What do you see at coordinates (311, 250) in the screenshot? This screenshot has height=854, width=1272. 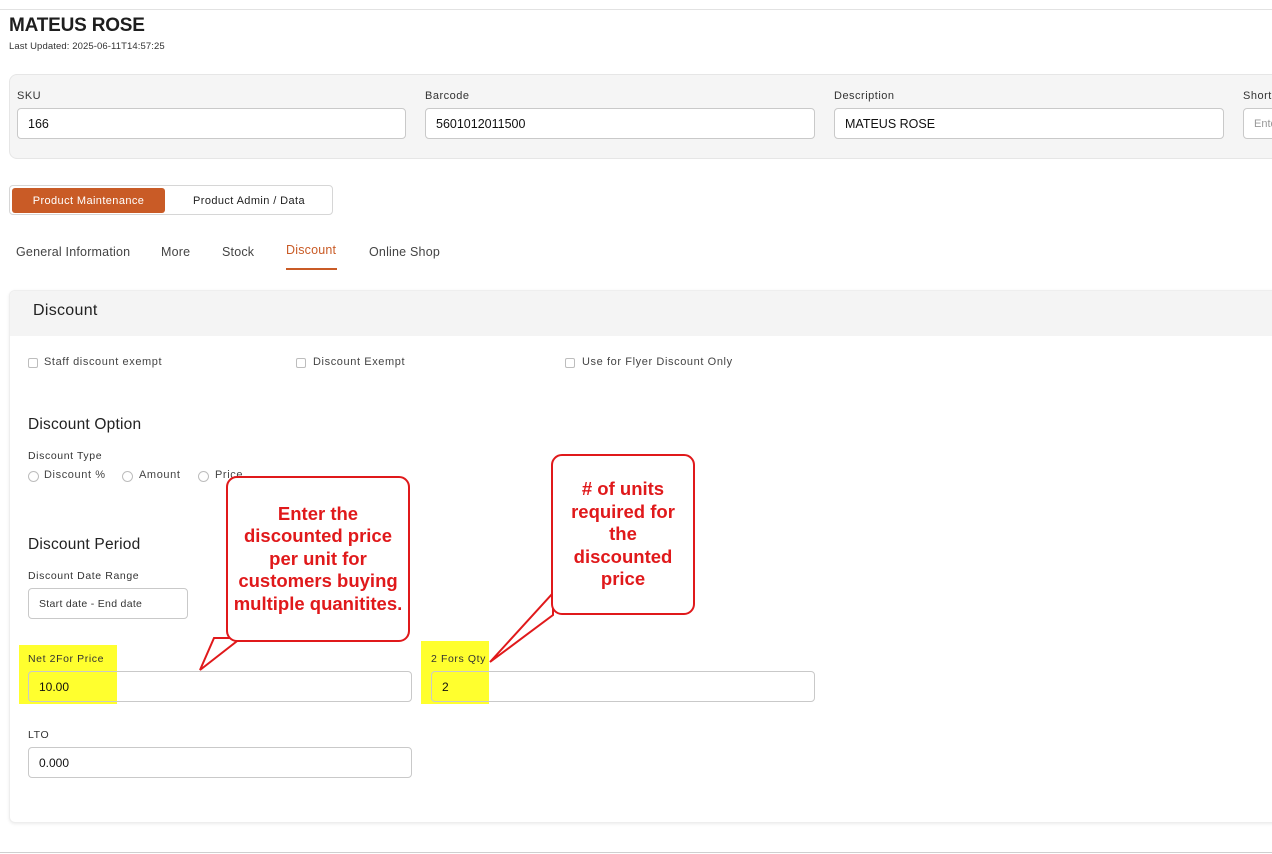 I see `tab-discount: Discount` at bounding box center [311, 250].